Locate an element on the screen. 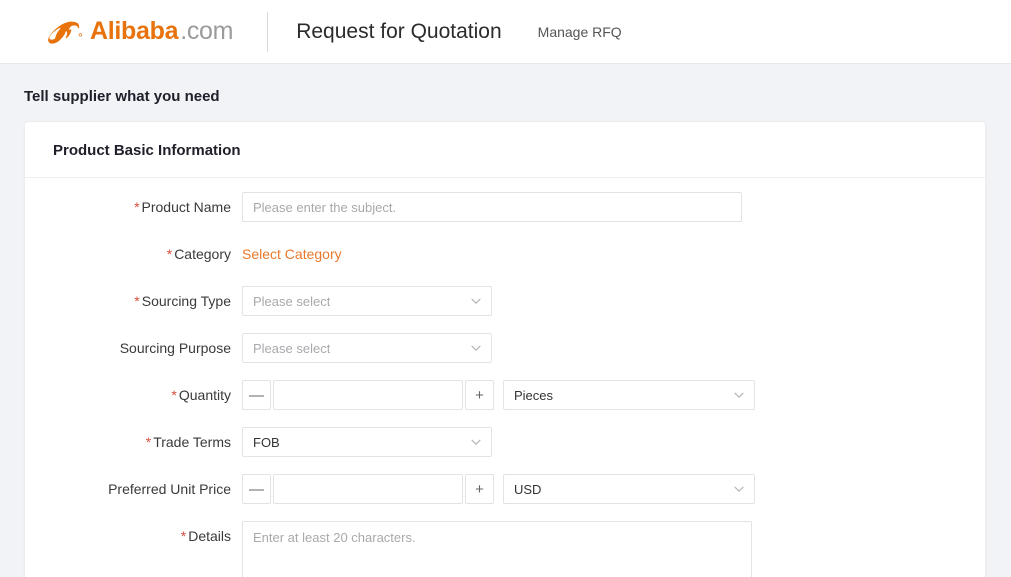 The width and height of the screenshot is (1011, 577). details-textarea is located at coordinates (497, 549).